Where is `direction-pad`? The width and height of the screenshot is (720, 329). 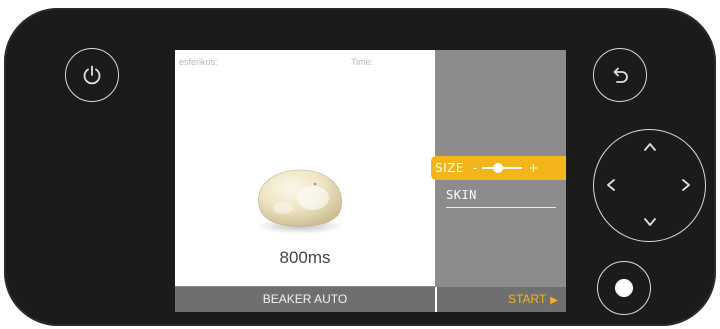 direction-pad is located at coordinates (649, 185).